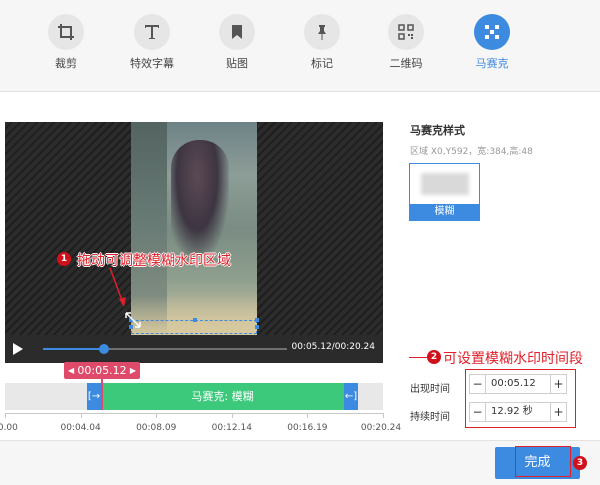  I want to click on duration-minus-button: −, so click(478, 412).